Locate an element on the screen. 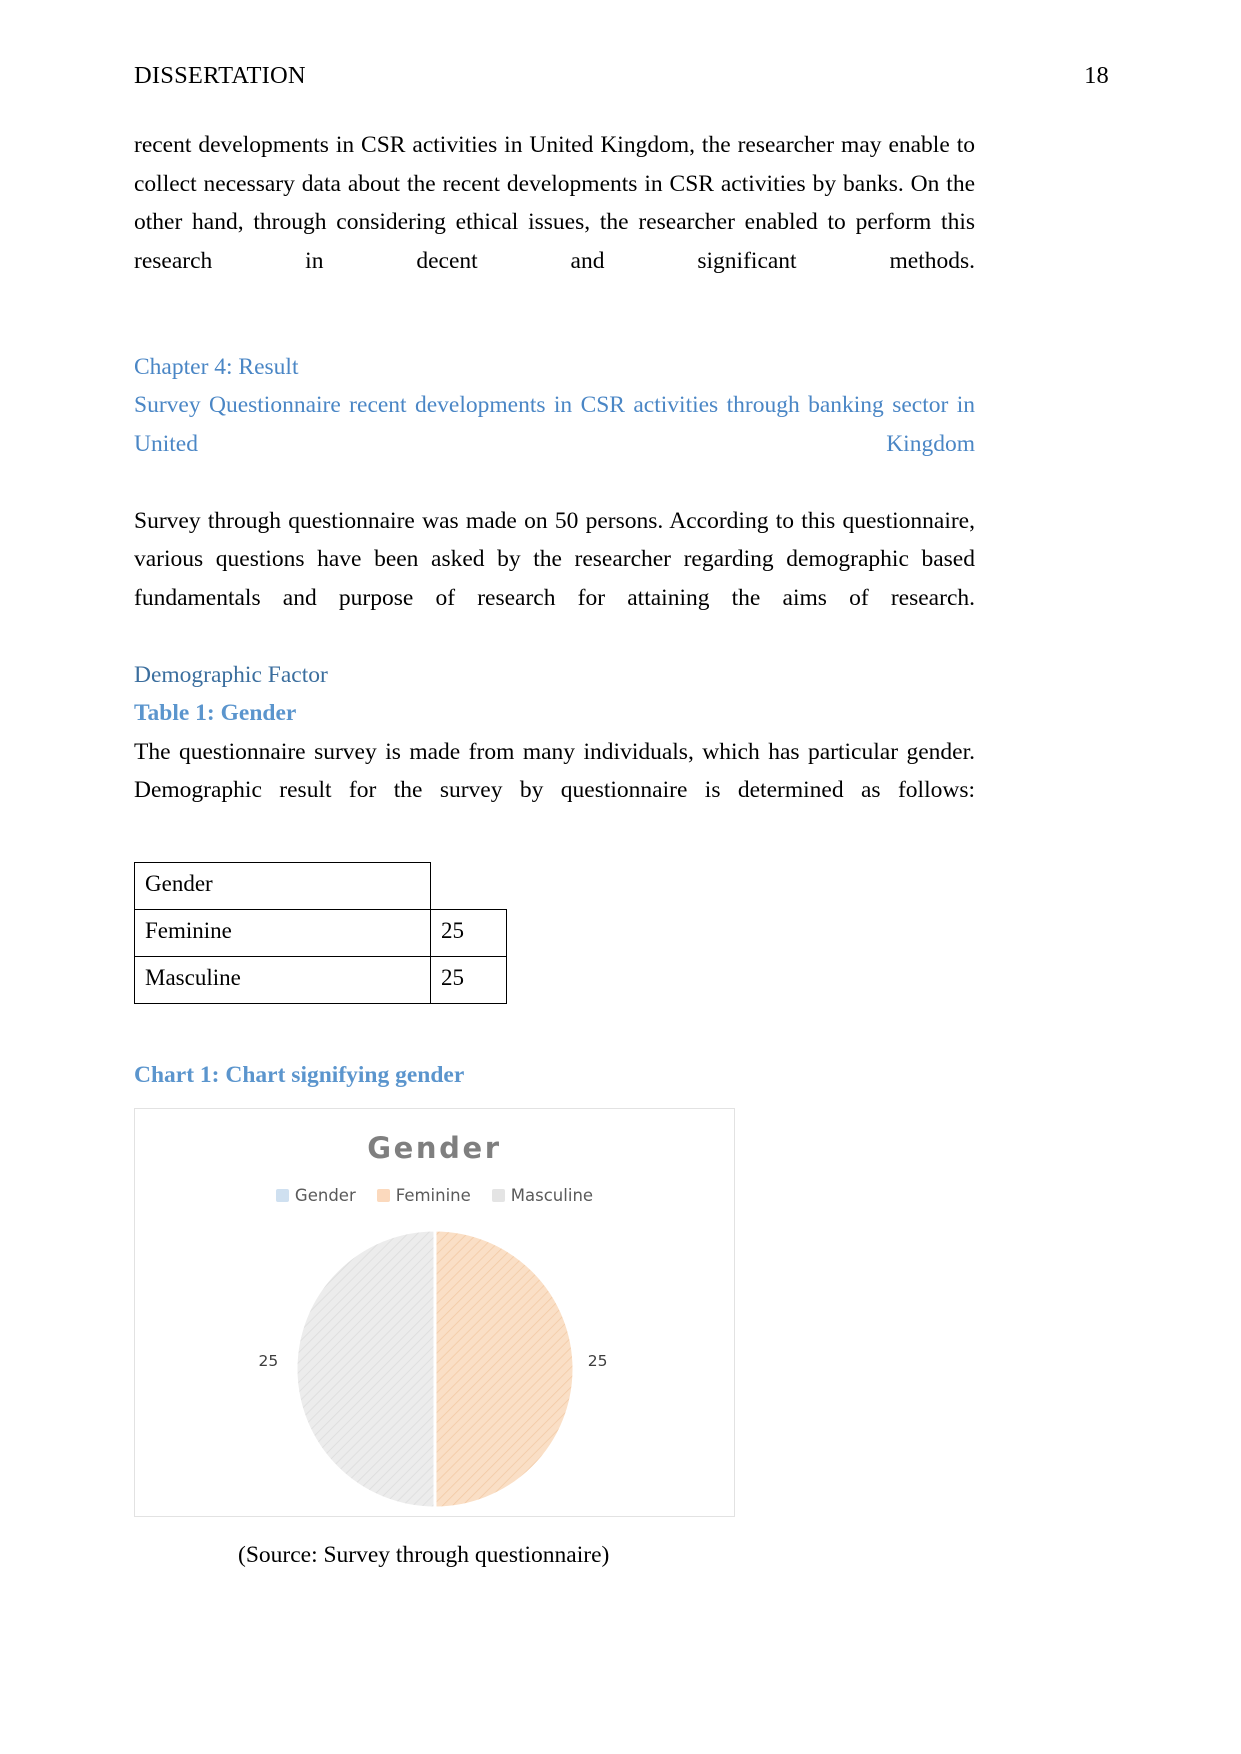  pie-label-masculine: 25 is located at coordinates (268, 1360).